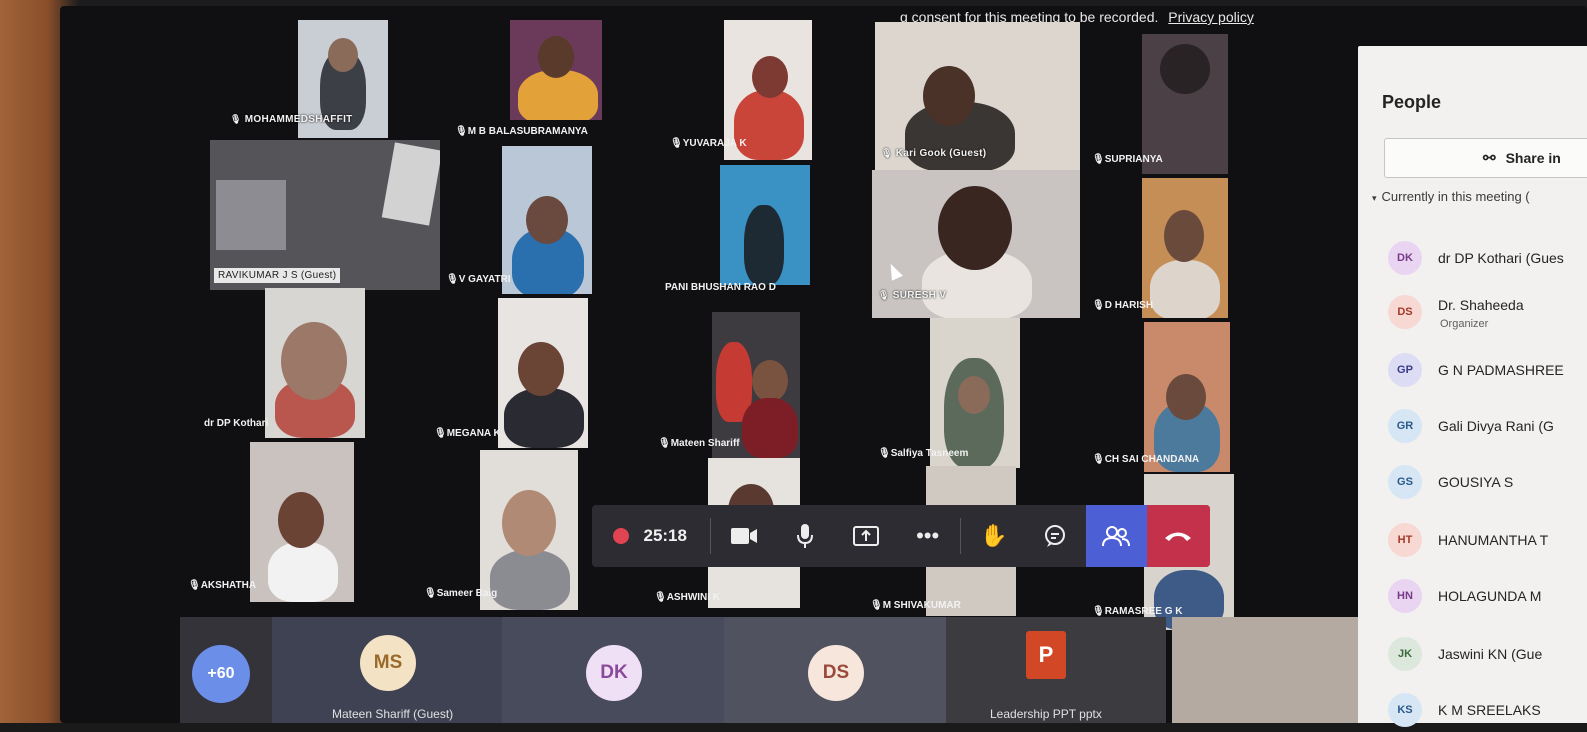  I want to click on participant-name: 🎙 Kari Gook (Guest), so click(933, 153).